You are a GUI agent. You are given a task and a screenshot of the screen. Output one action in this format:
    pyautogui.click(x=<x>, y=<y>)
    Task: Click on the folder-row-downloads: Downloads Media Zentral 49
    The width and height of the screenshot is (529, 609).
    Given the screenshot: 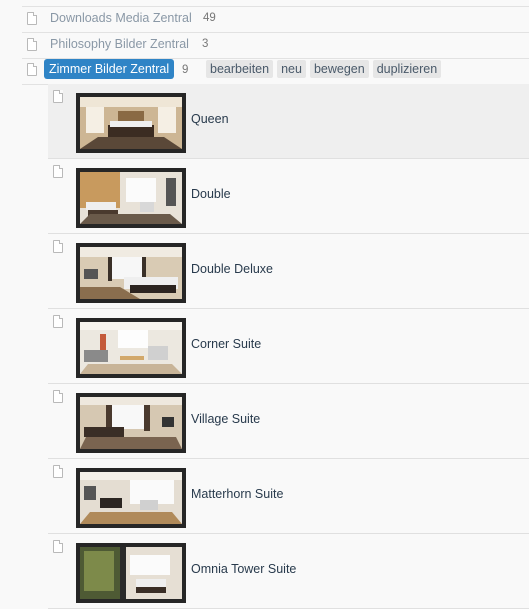 What is the action you would take?
    pyautogui.click(x=275, y=20)
    